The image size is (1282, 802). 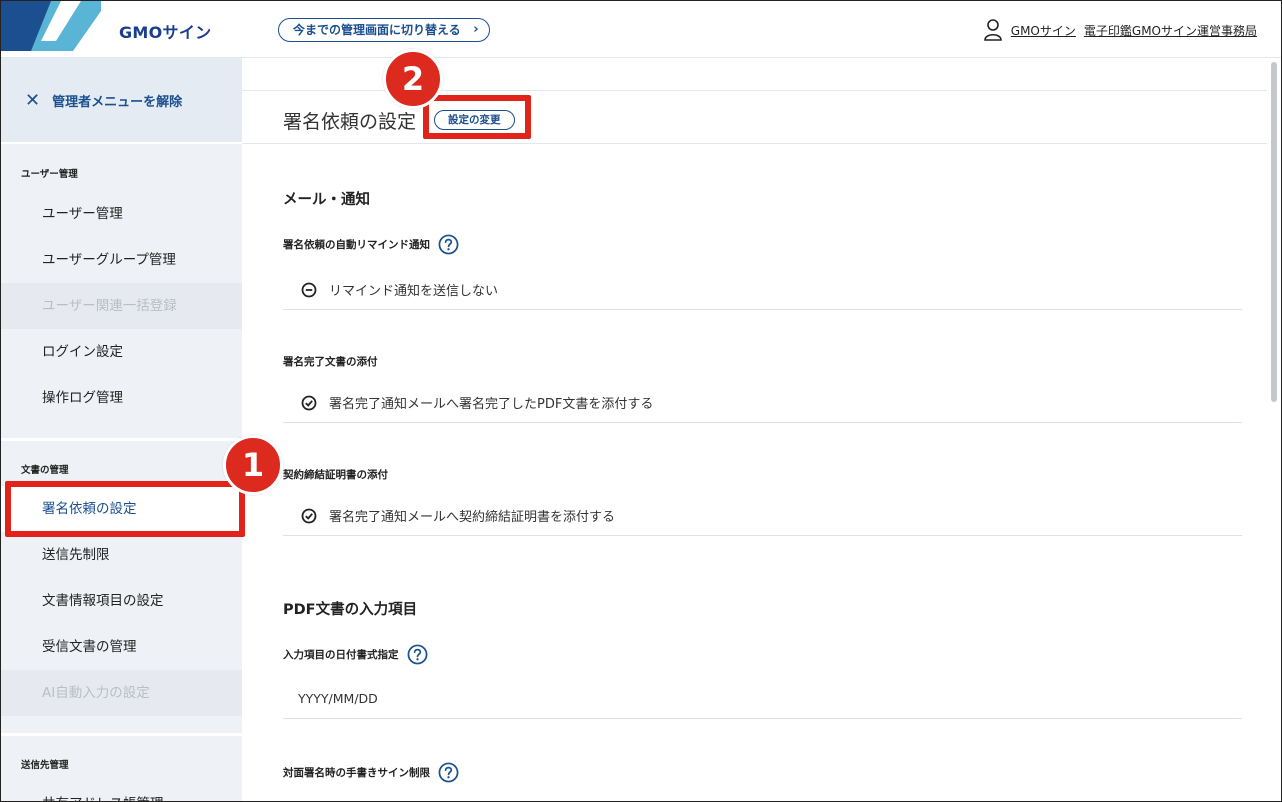 I want to click on field-label-auto-remind: 署名依頼の自動リマインド通知, so click(x=371, y=244).